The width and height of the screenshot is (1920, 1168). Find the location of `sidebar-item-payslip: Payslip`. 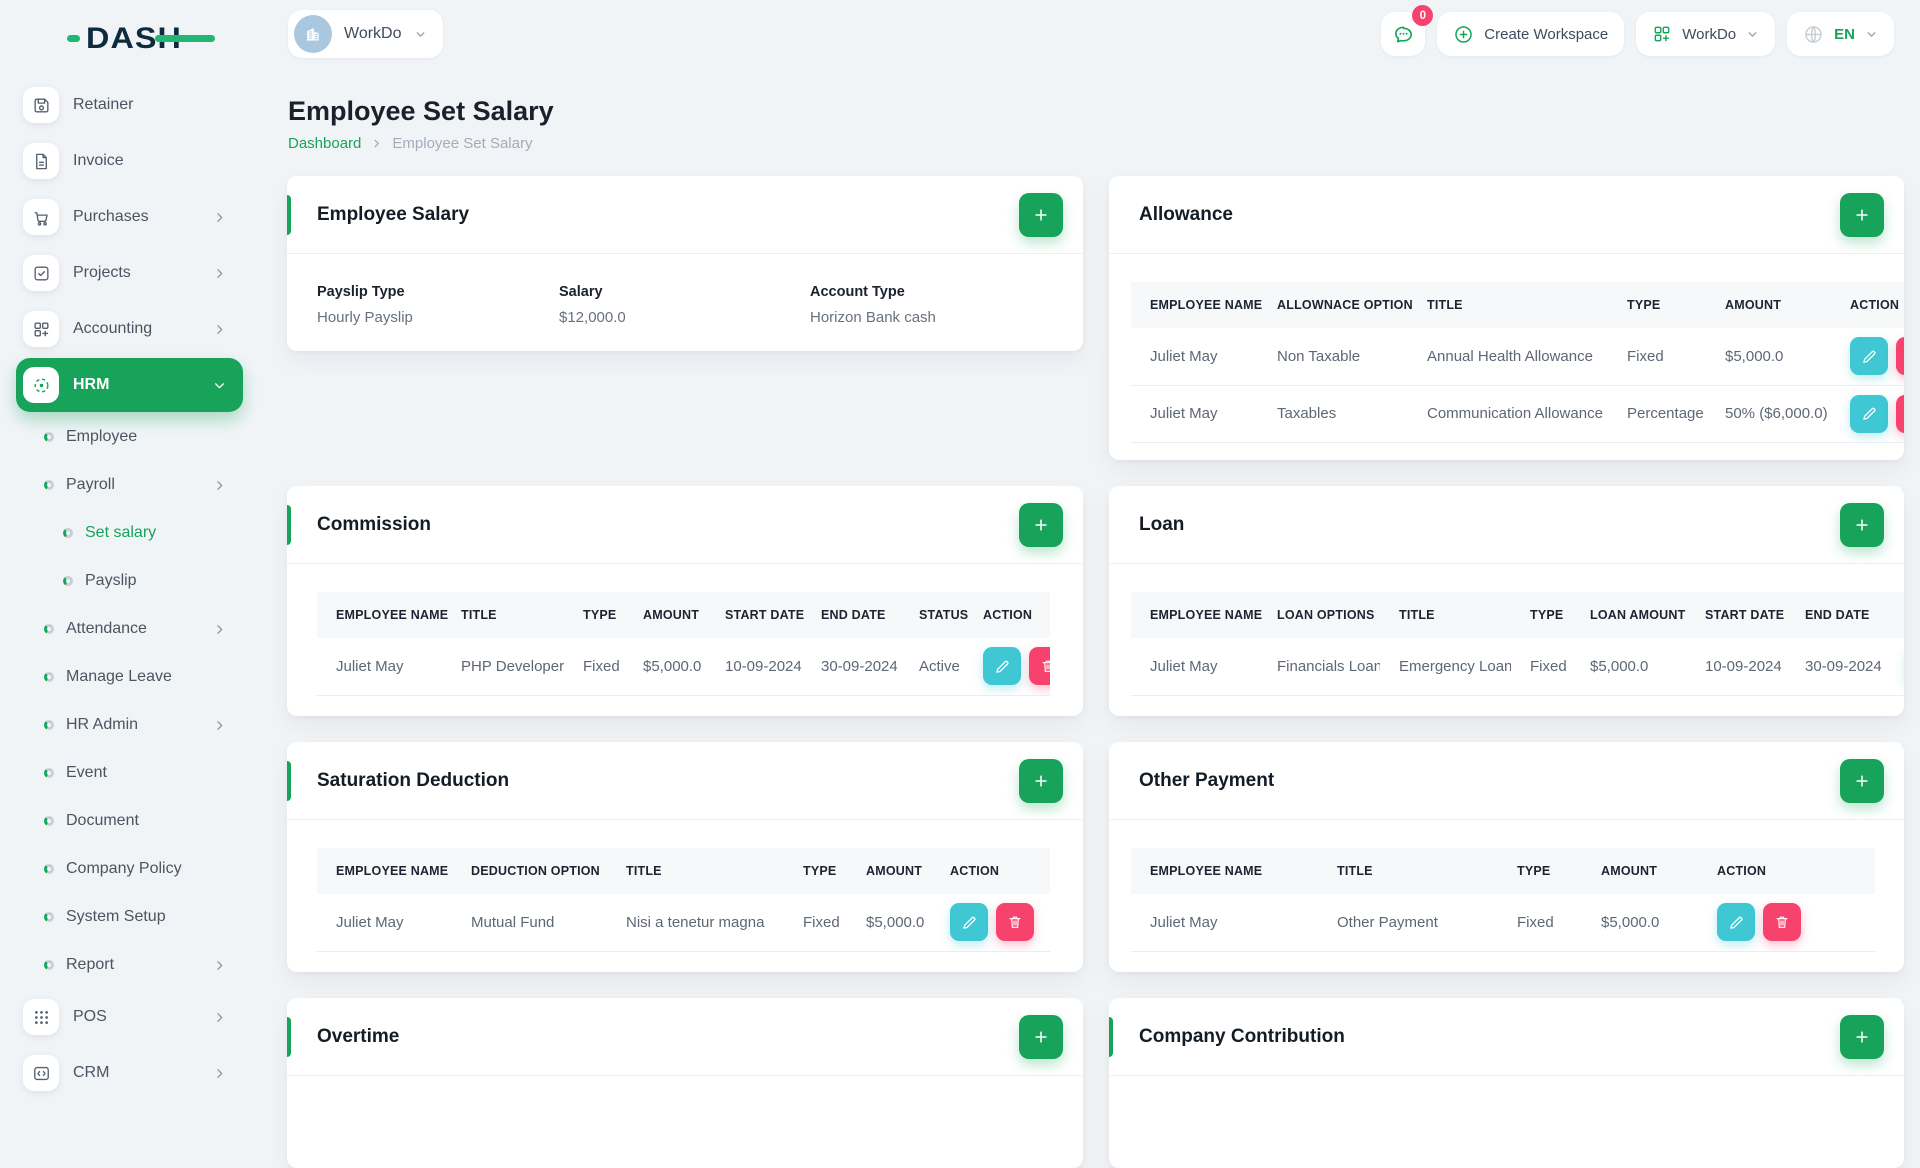

sidebar-item-payslip: Payslip is located at coordinates (132, 581).